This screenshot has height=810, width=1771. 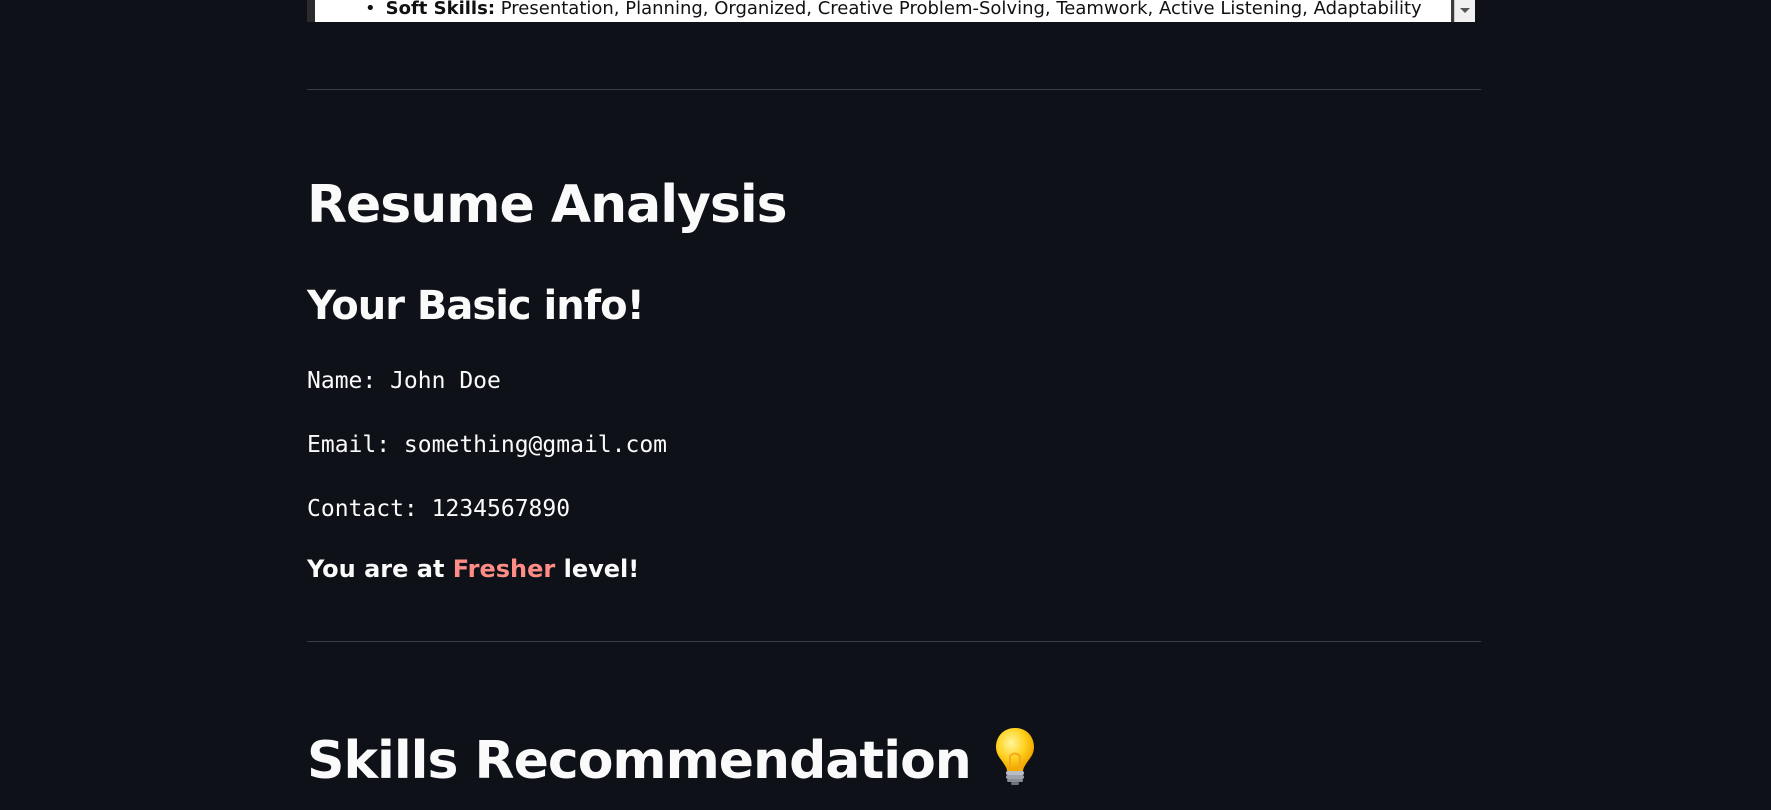 I want to click on pdf-scrollbar, so click(x=1464, y=11).